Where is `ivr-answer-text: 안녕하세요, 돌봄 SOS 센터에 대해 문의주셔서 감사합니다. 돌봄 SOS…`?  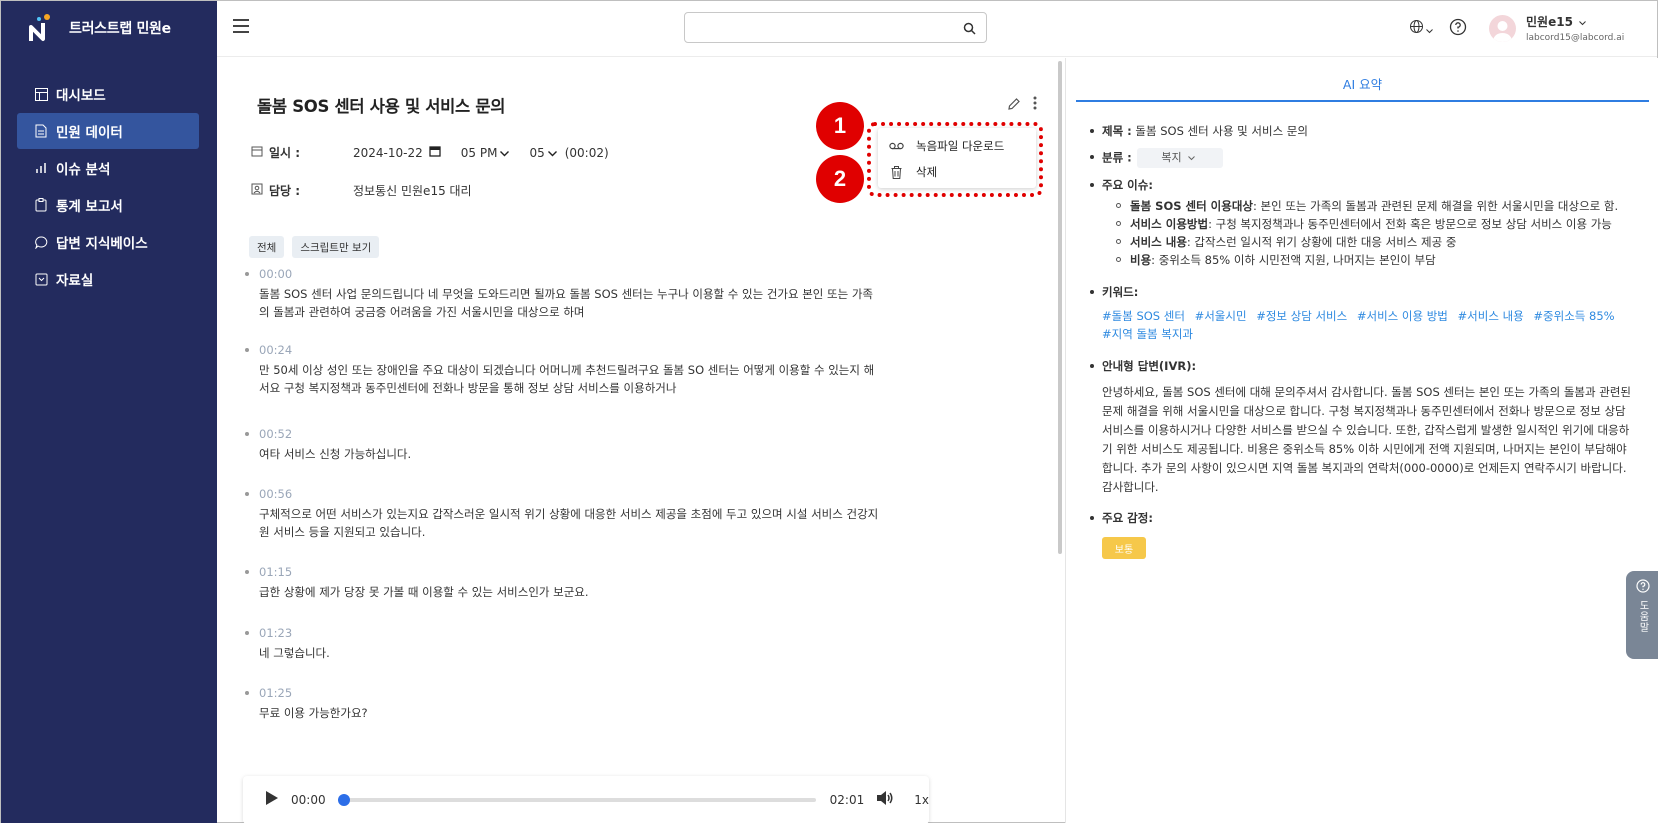 ivr-answer-text: 안녕하세요, 돌봄 SOS 센터에 대해 문의주셔서 감사합니다. 돌봄 SOS… is located at coordinates (1366, 439).